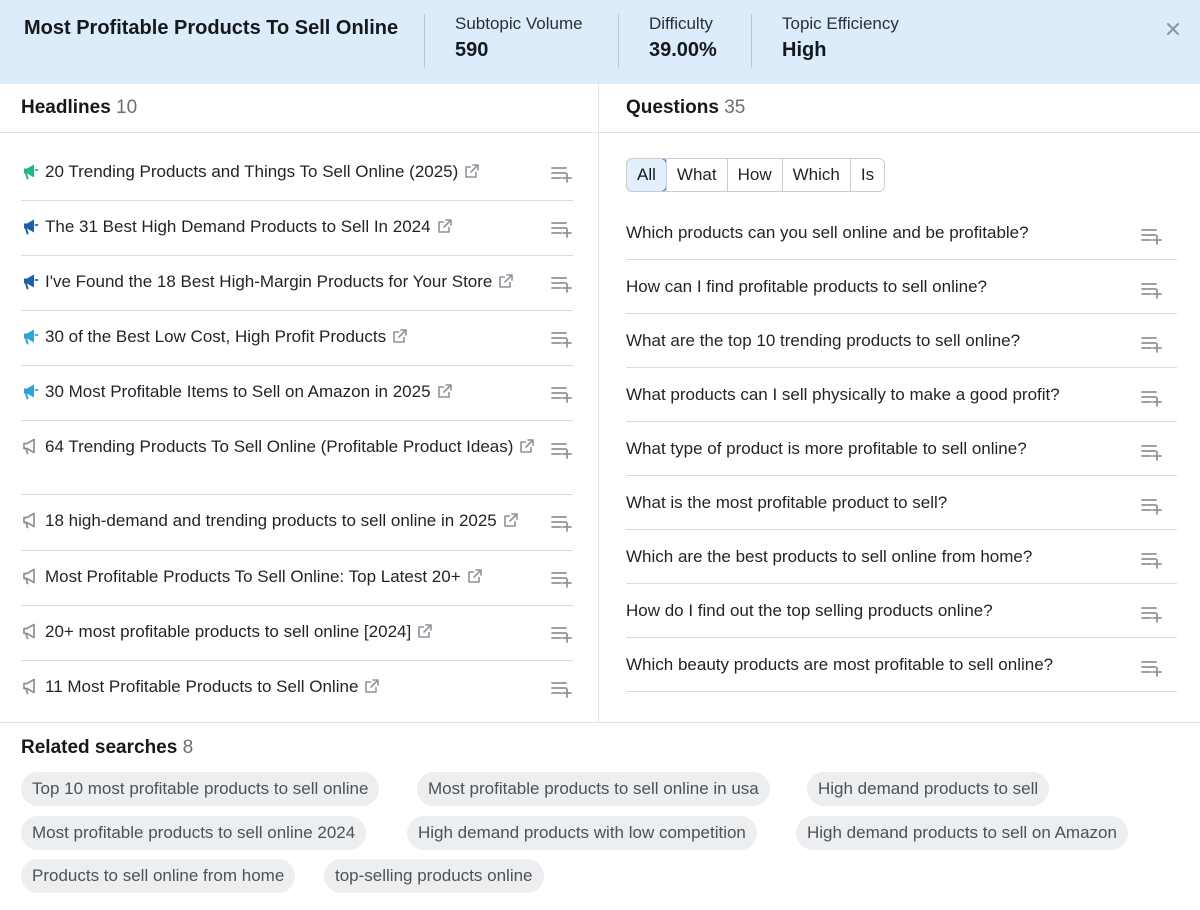 This screenshot has height=910, width=1200. I want to click on metric-topic-efficiency: Topic Efficiency High, so click(825, 41).